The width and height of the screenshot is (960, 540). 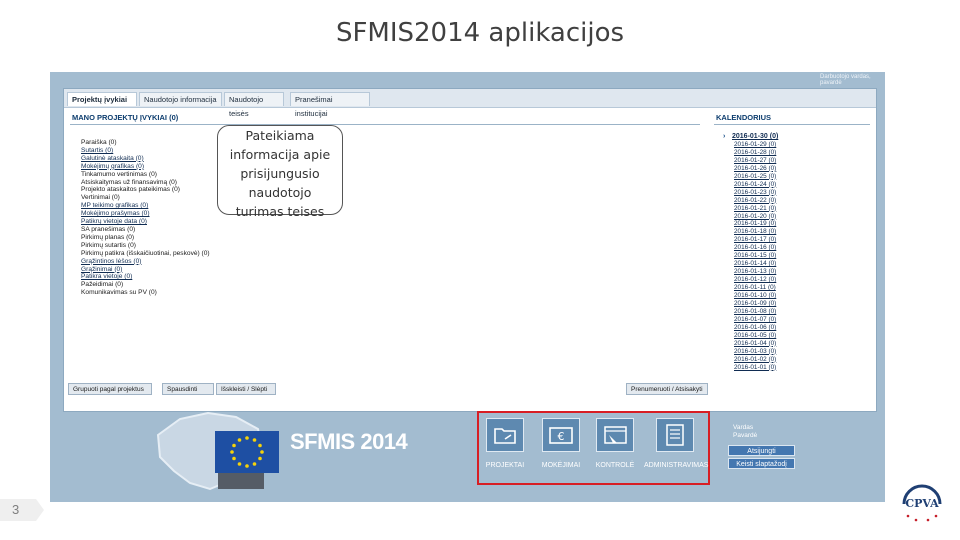 I want to click on module-label: MOKĖJIMAI, so click(x=561, y=465).